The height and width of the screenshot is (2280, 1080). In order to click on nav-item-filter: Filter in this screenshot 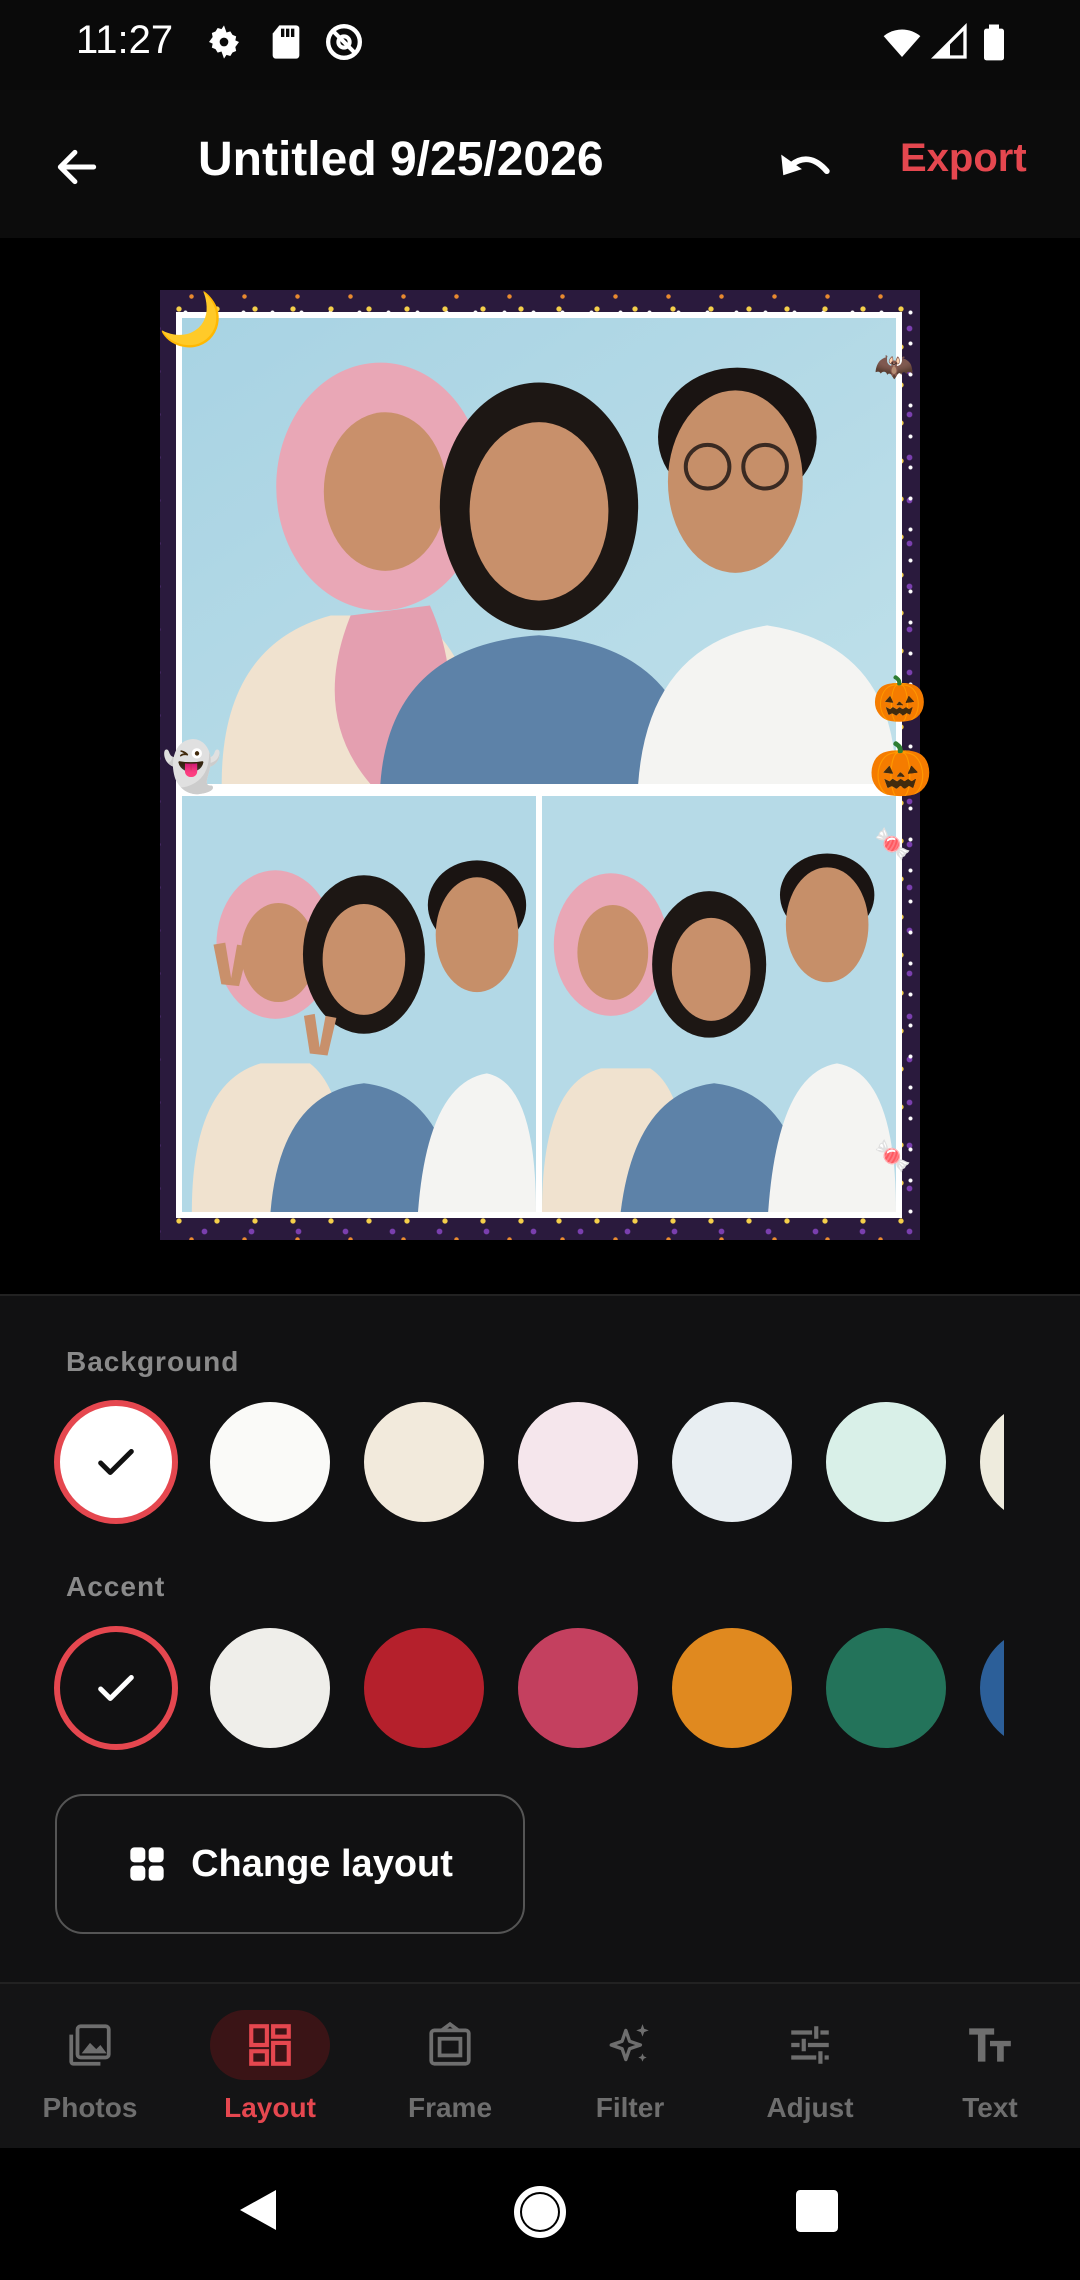, I will do `click(630, 2067)`.